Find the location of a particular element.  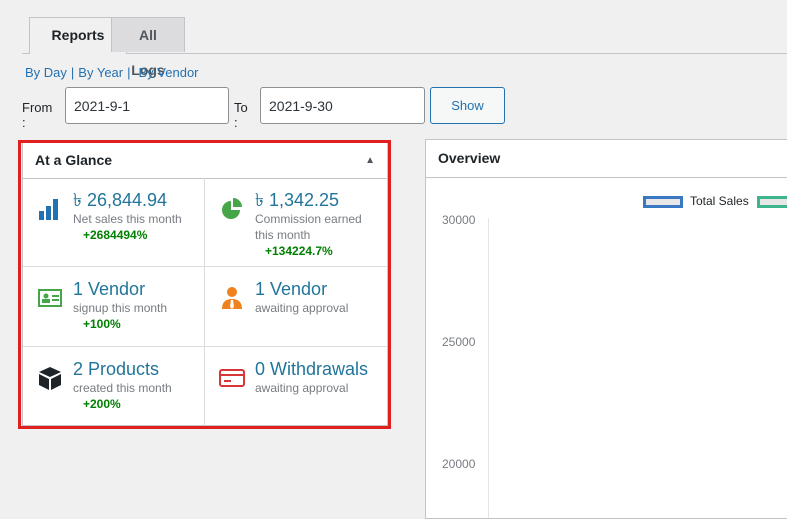

glance-item-products: 2 Products created this month +200% is located at coordinates (113, 386).